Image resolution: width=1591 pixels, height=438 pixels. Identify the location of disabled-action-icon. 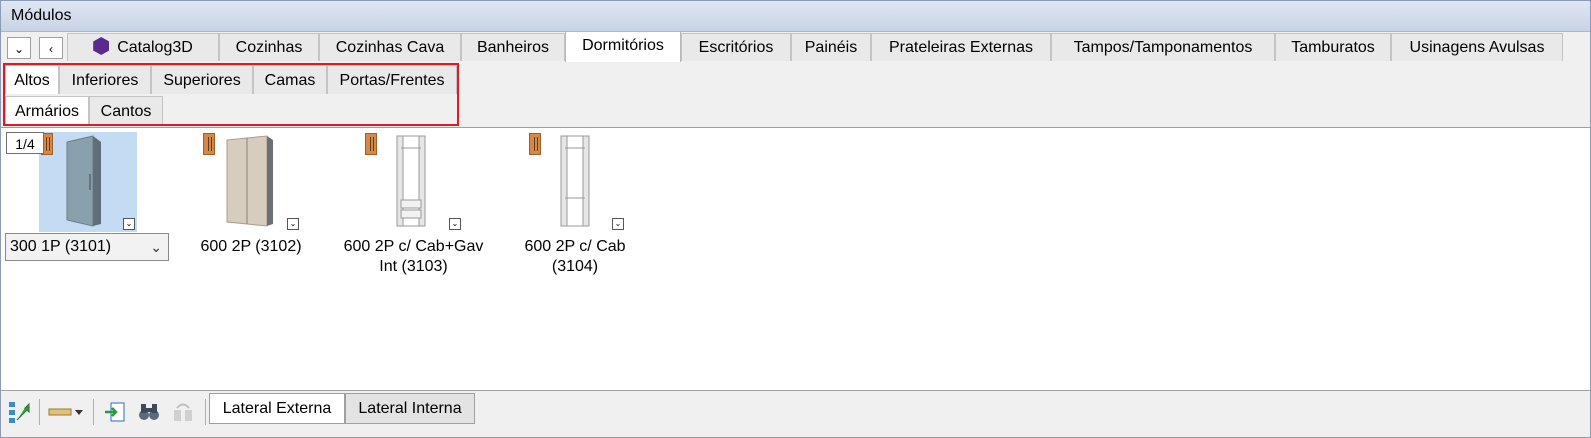
(183, 412).